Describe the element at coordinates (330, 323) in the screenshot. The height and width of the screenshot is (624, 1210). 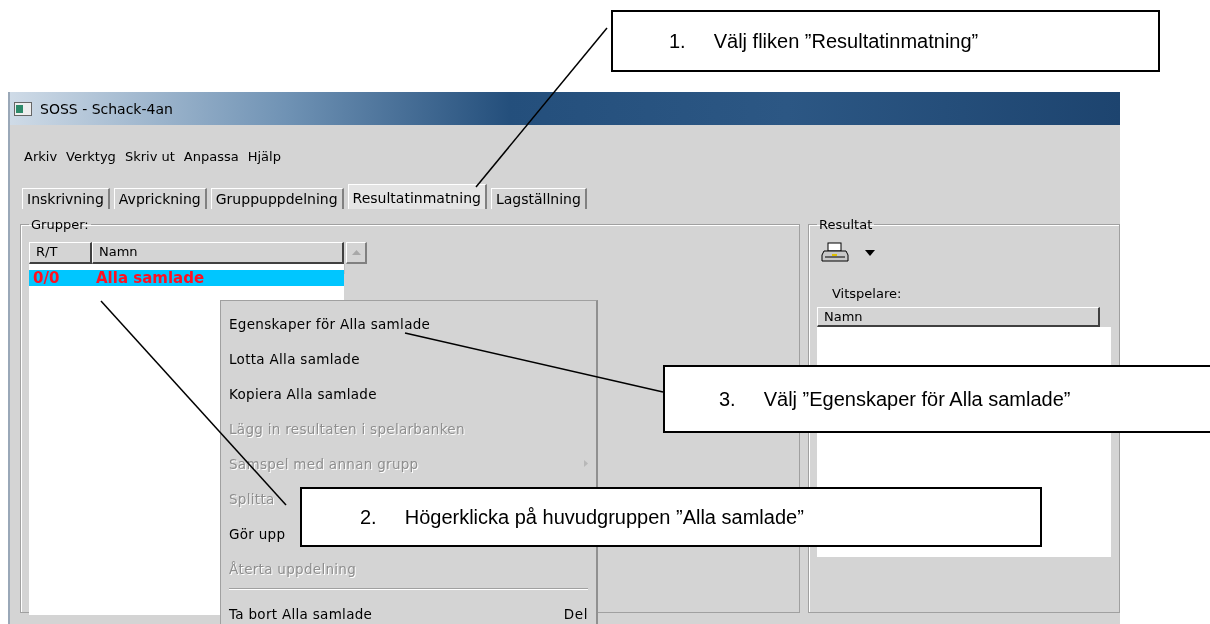
I see `menu-item: Egenskaper för Alla samlade` at that location.